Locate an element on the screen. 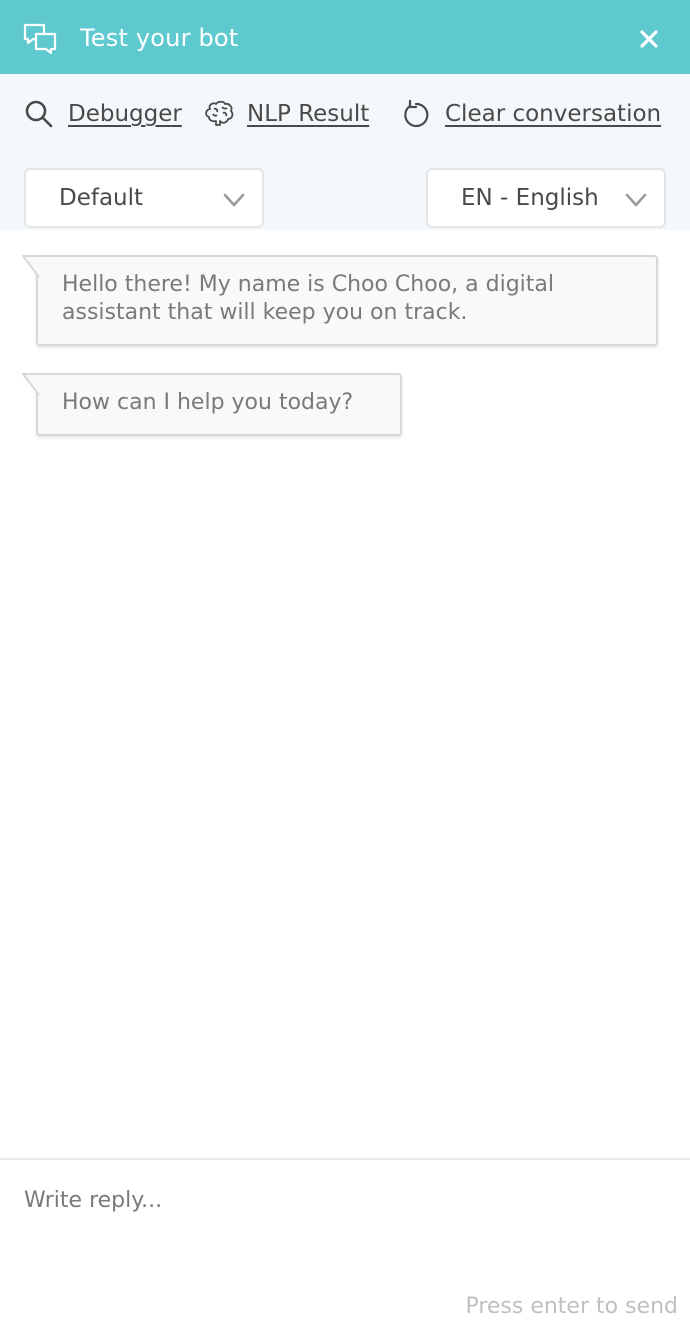 This screenshot has height=1336, width=690. environment-select-value: Default is located at coordinates (101, 198).